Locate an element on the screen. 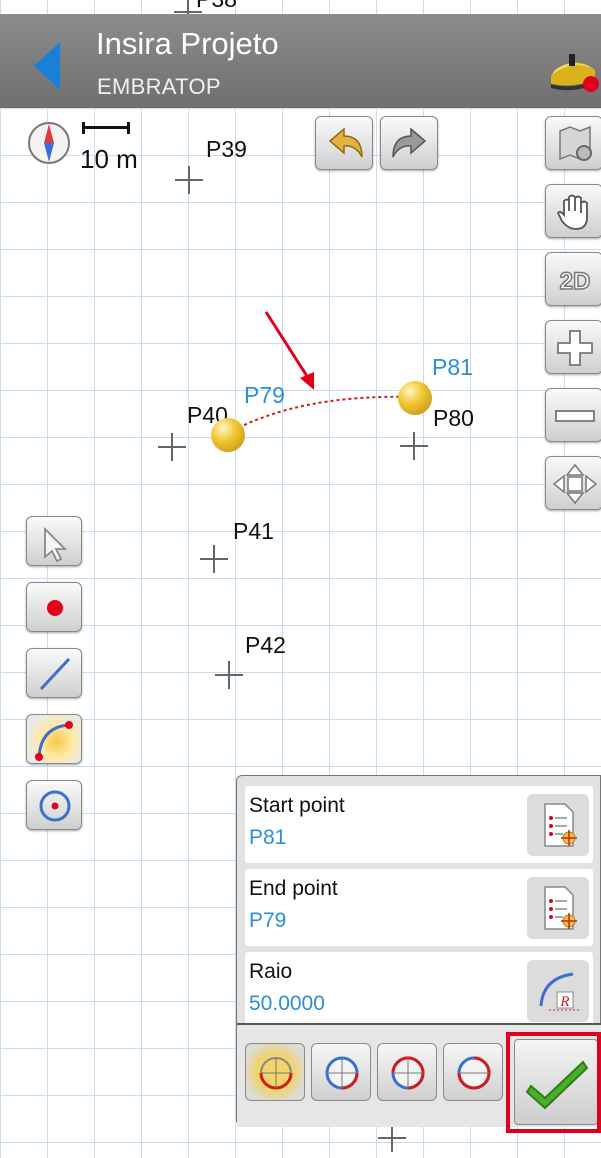  start-point-pick-button is located at coordinates (558, 825).